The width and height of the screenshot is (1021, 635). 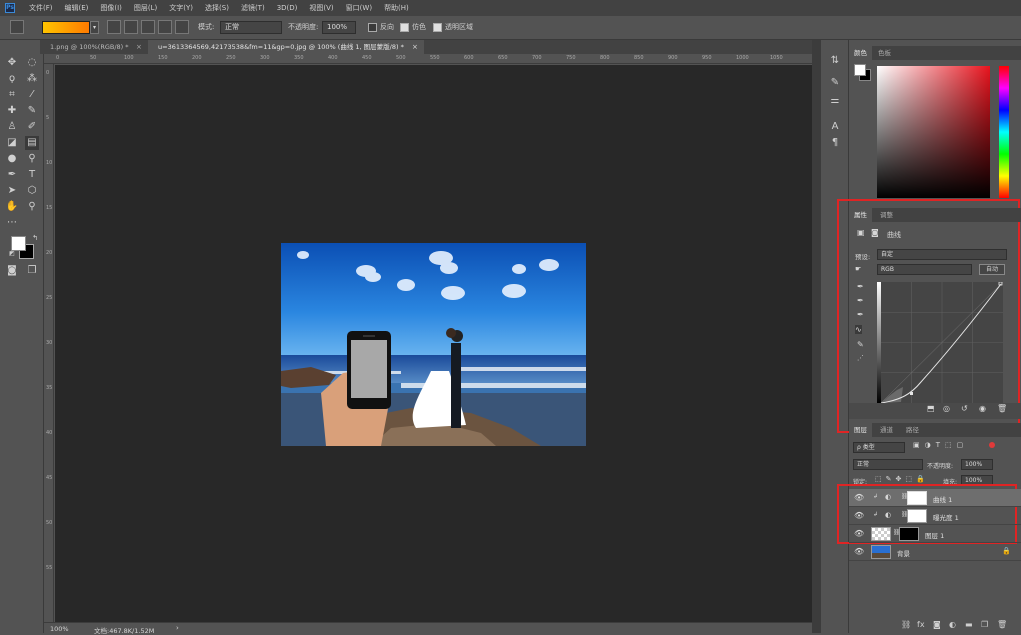 I want to click on menu-3d: 3D(D), so click(x=287, y=8).